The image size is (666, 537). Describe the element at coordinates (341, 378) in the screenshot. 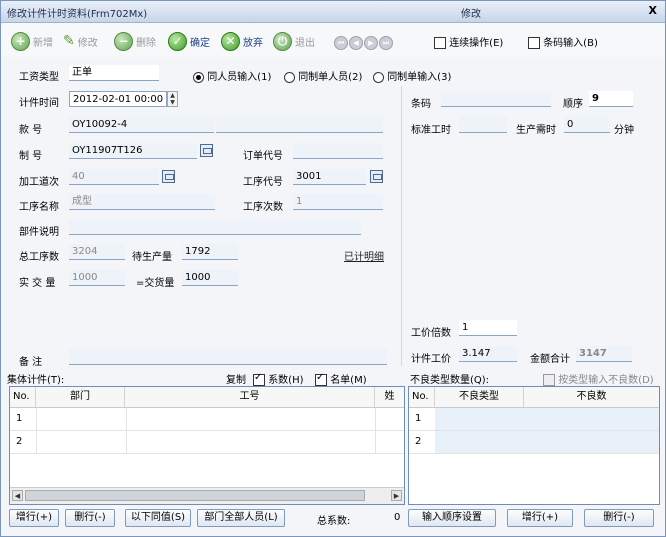

I see `roster-toggle: 名单(M)` at that location.